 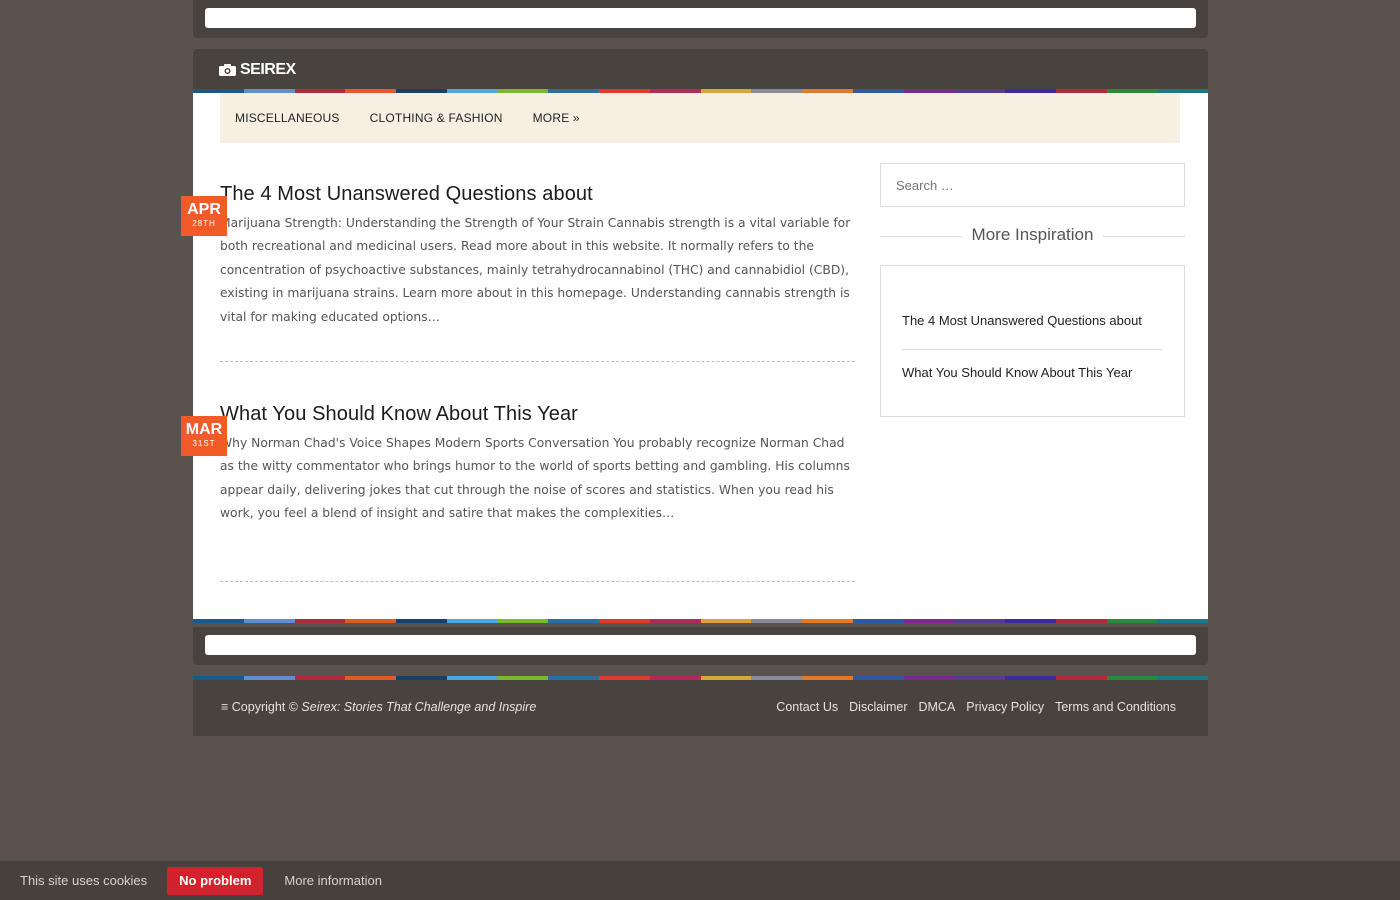 I want to click on logo-text: SEIREX, so click(x=268, y=69).